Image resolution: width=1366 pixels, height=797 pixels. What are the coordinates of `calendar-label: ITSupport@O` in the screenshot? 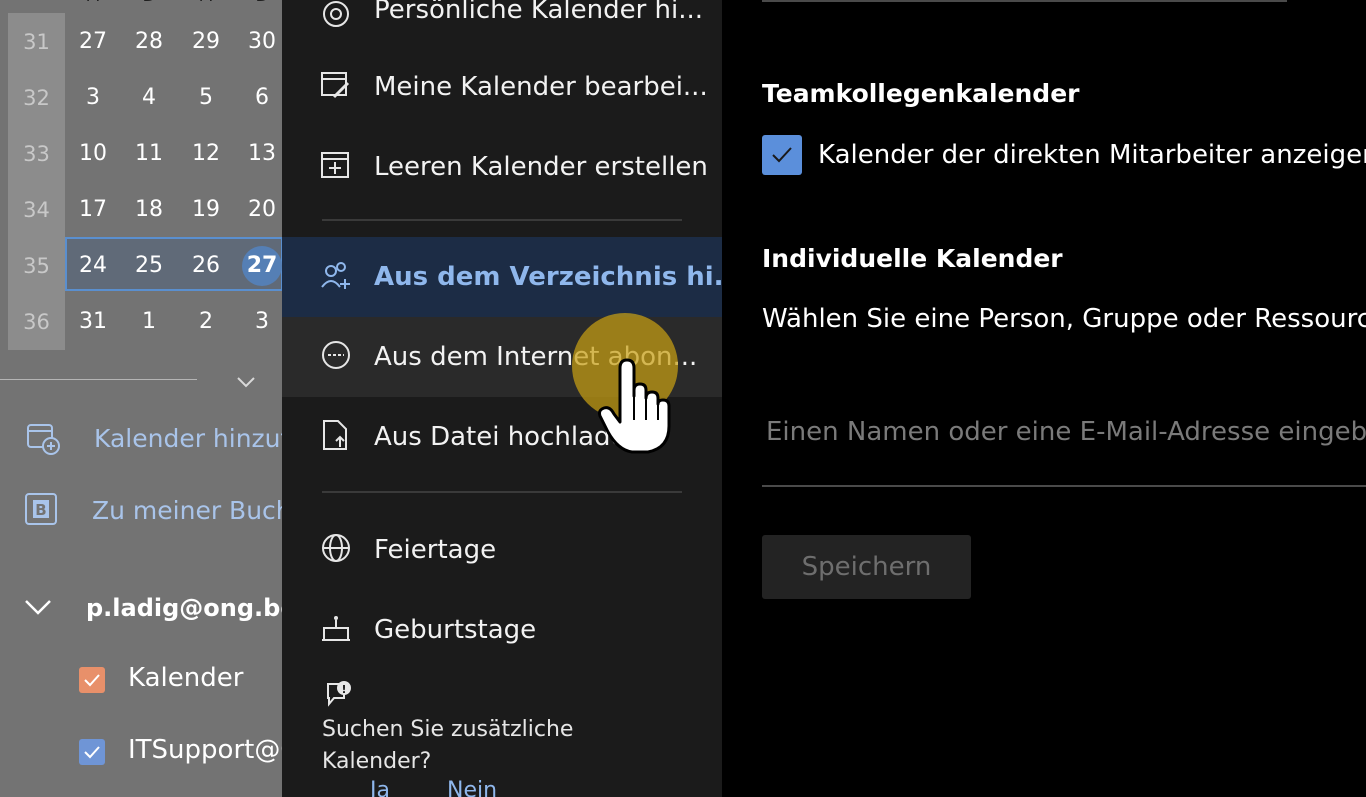 It's located at (205, 750).